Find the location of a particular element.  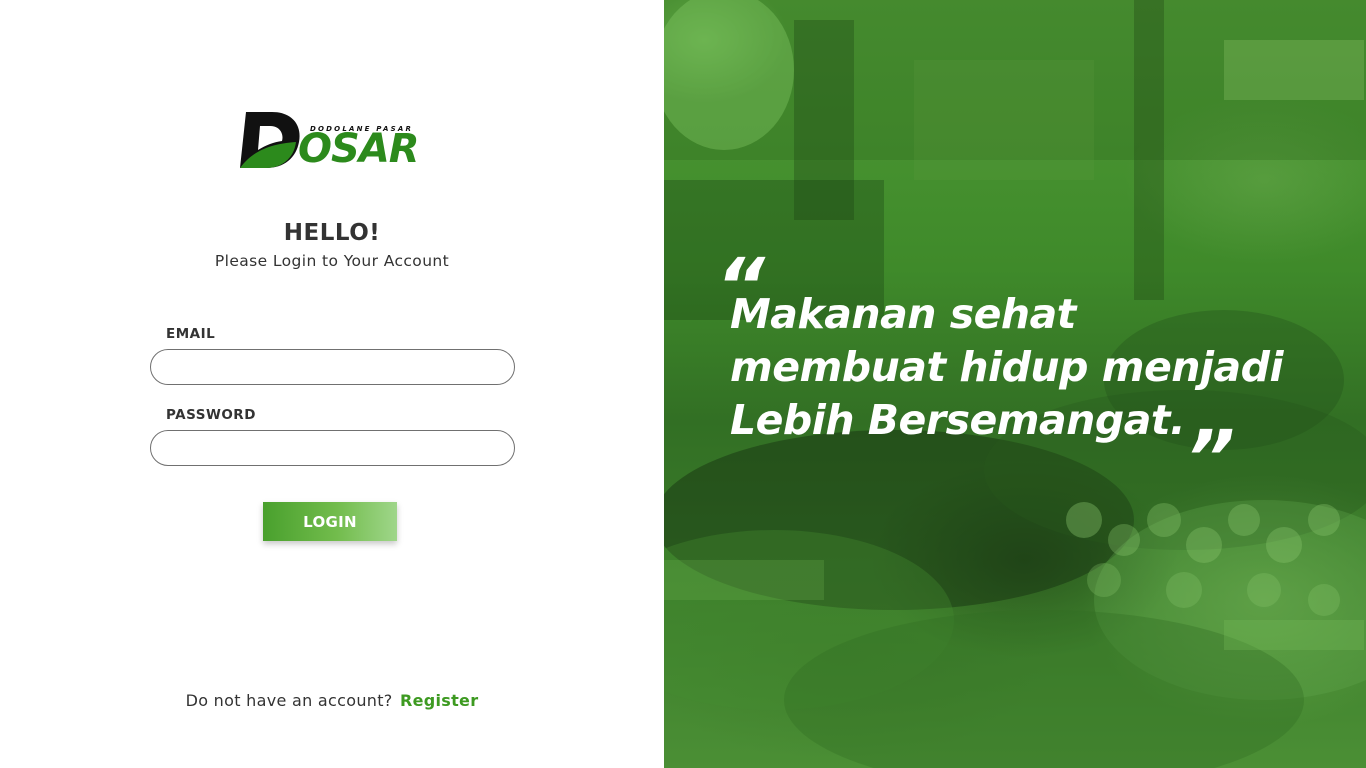

page-title: HELLO! is located at coordinates (332, 233).